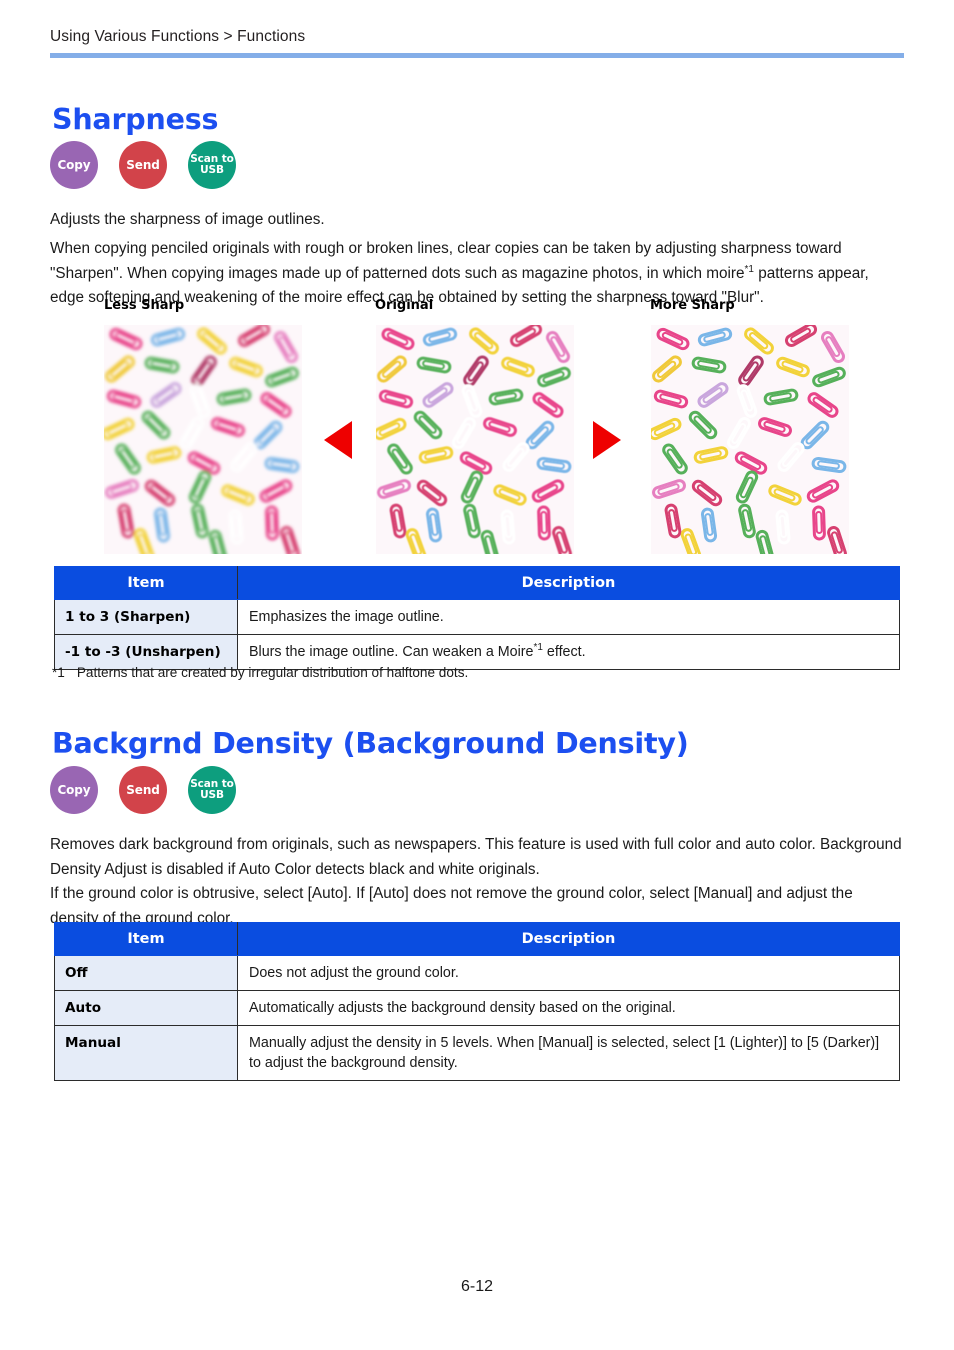 Image resolution: width=954 pixels, height=1350 pixels. What do you see at coordinates (135, 120) in the screenshot?
I see `section-title-sharpness: Sharpness` at bounding box center [135, 120].